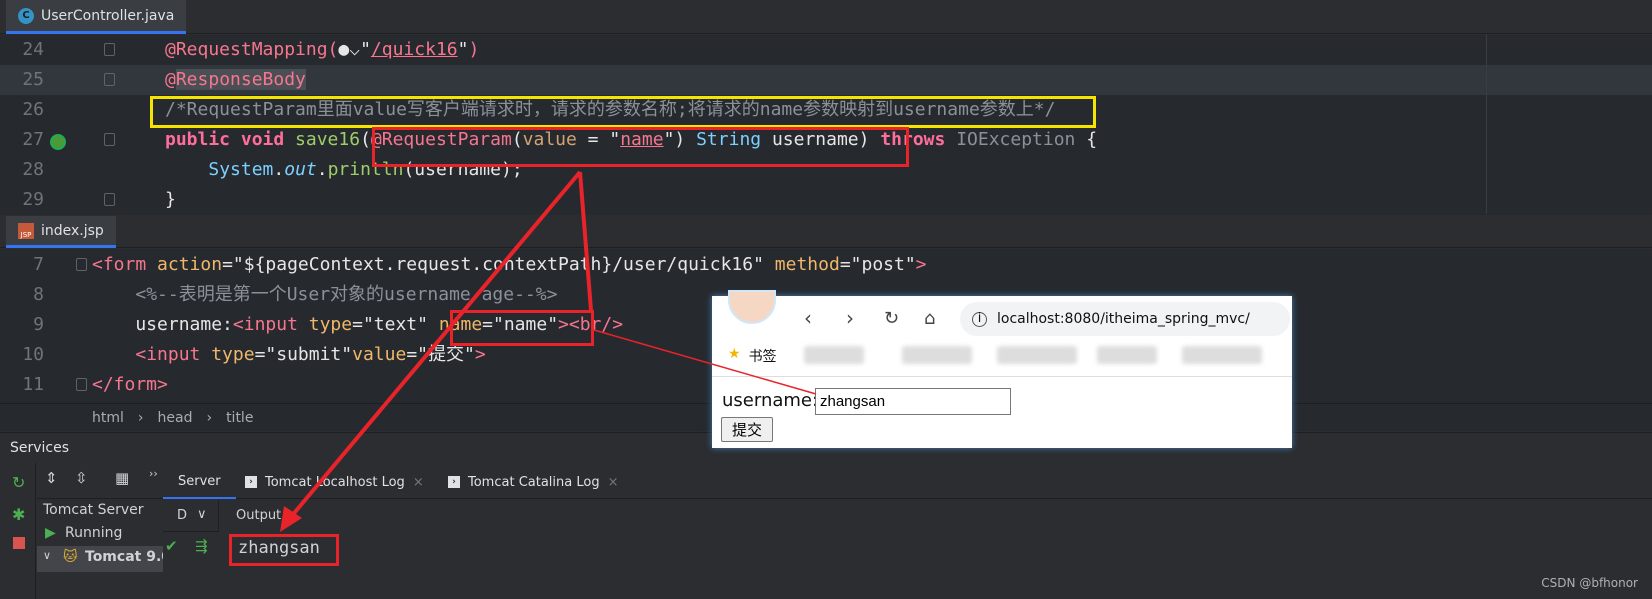  Describe the element at coordinates (58, 142) in the screenshot. I see `spring-web-endpoint-icon` at that location.